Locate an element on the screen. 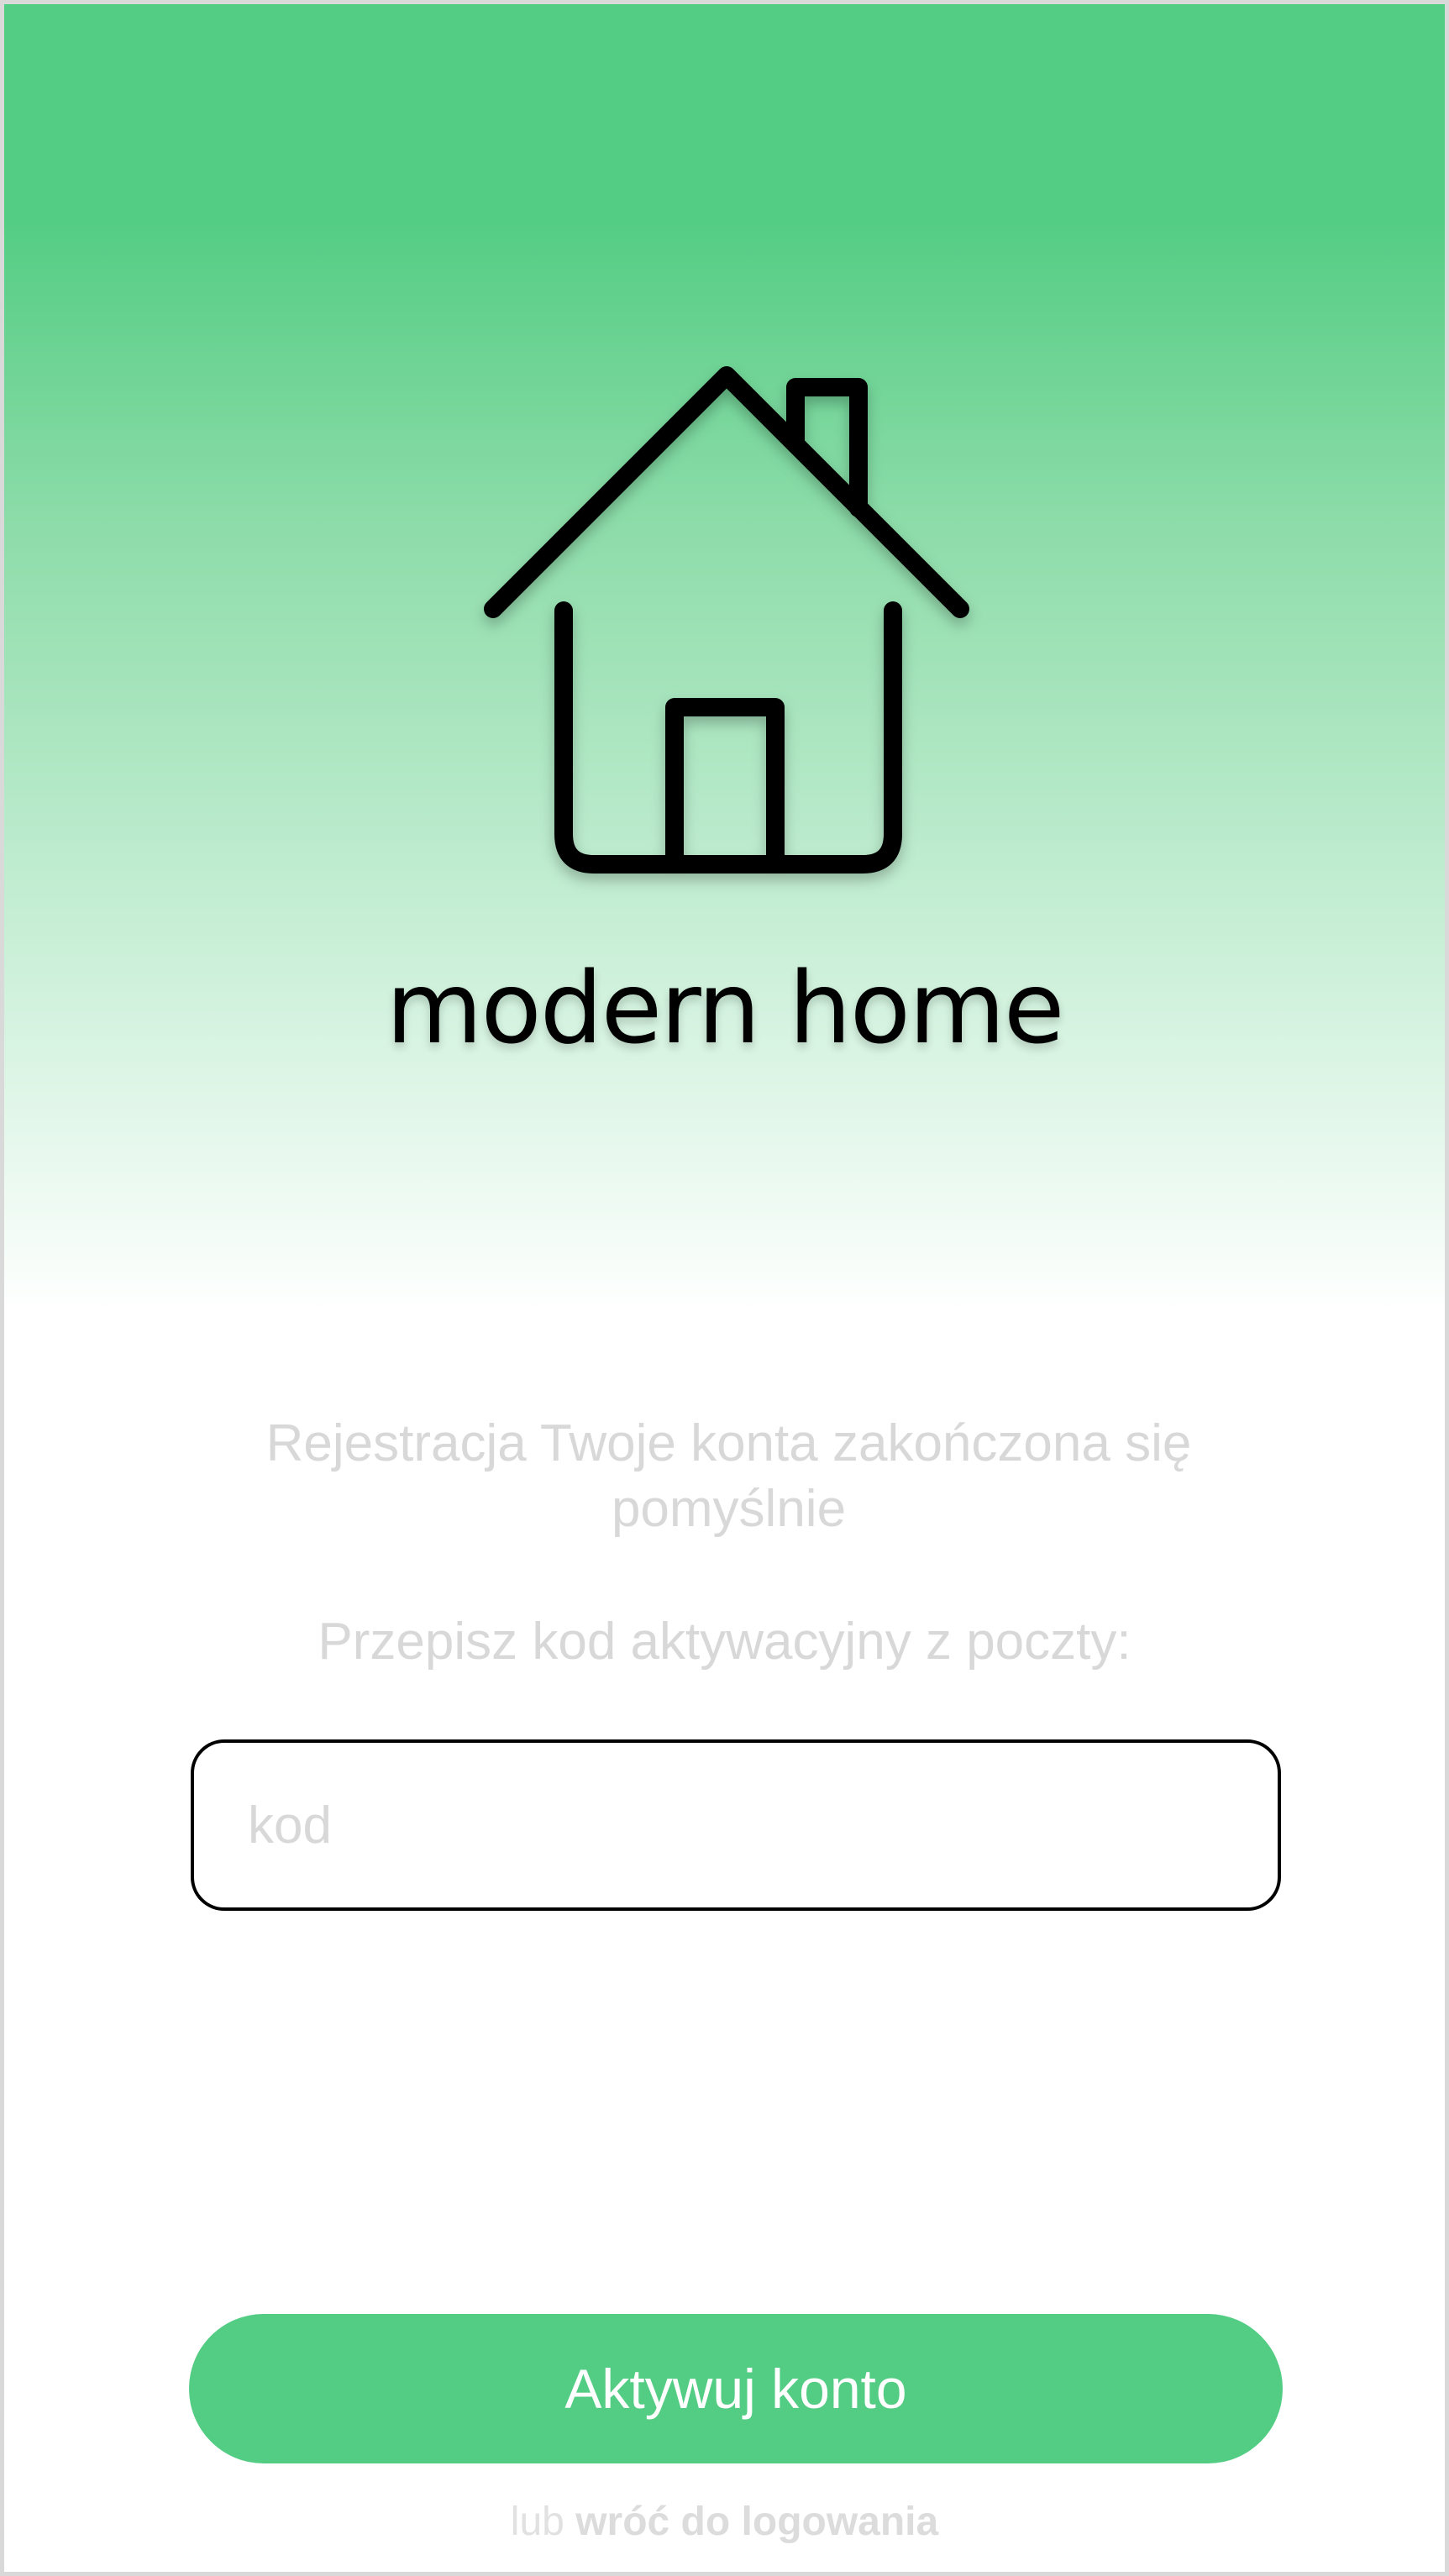  activate-account-button: Aktywuj konto is located at coordinates (736, 2388).